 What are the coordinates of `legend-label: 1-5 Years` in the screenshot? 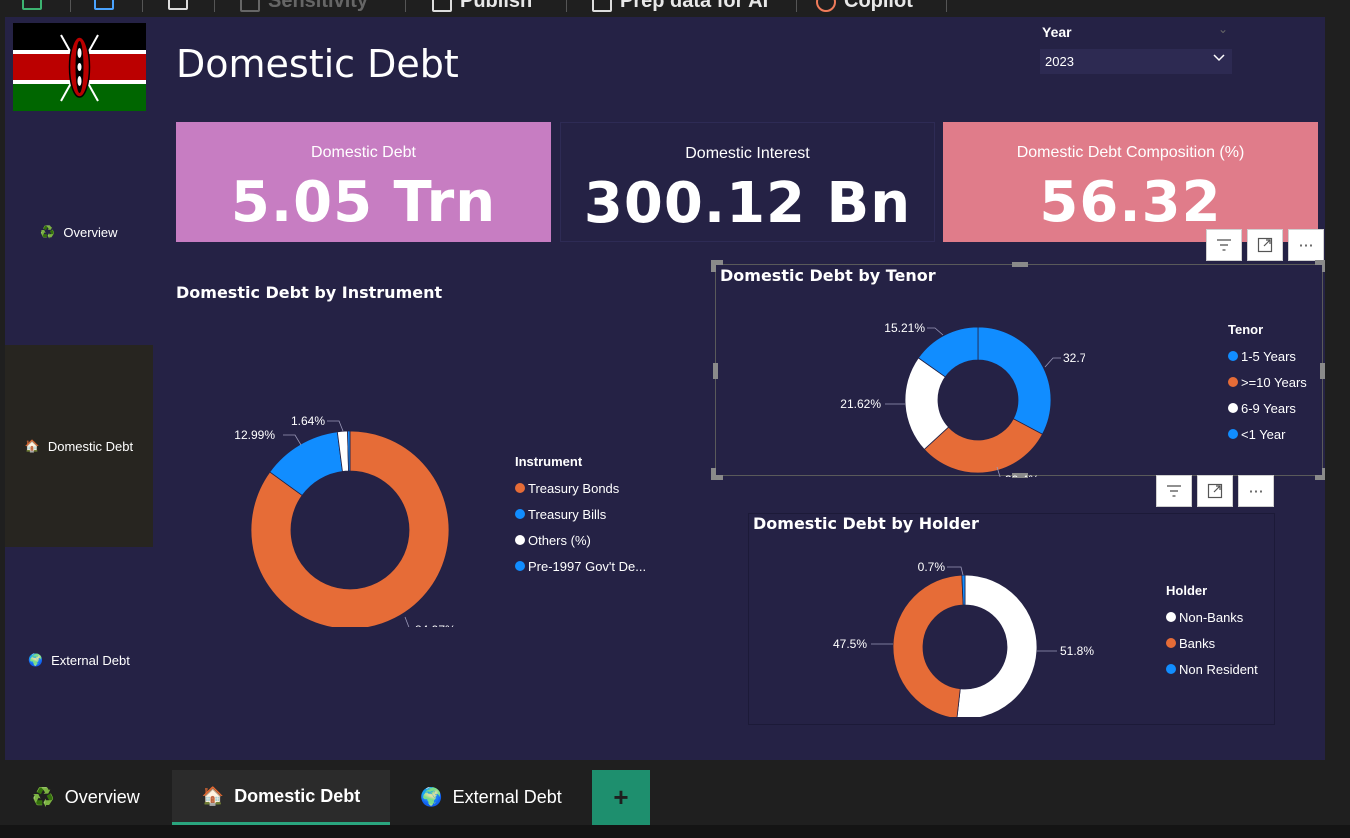 It's located at (1268, 356).